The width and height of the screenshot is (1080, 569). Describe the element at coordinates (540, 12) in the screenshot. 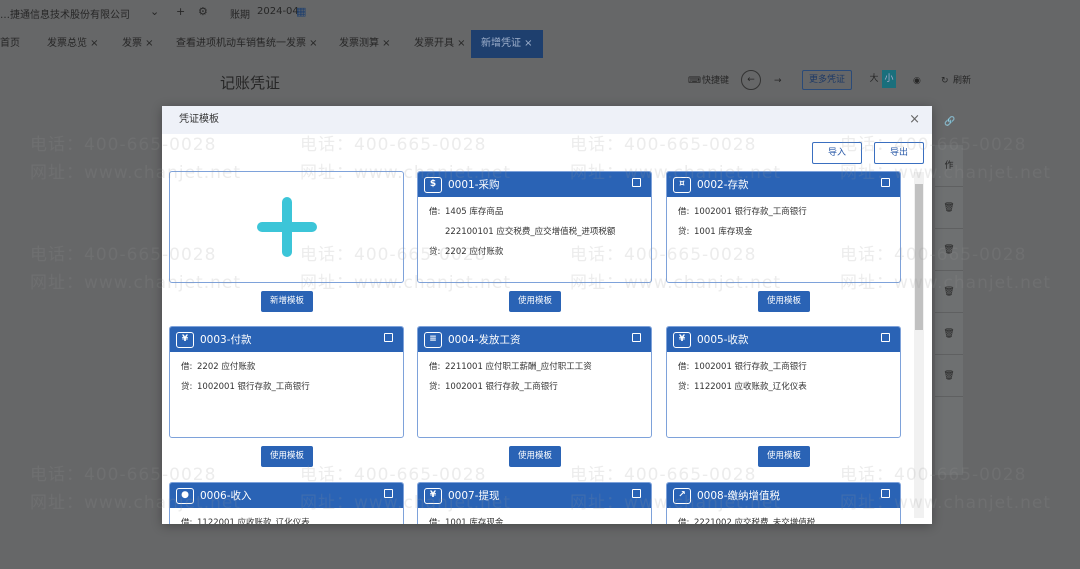

I see `top-bar: …捷通信息技术股份有限公司 ⌄ + ⚙ 账期 2024-04 ▦` at that location.